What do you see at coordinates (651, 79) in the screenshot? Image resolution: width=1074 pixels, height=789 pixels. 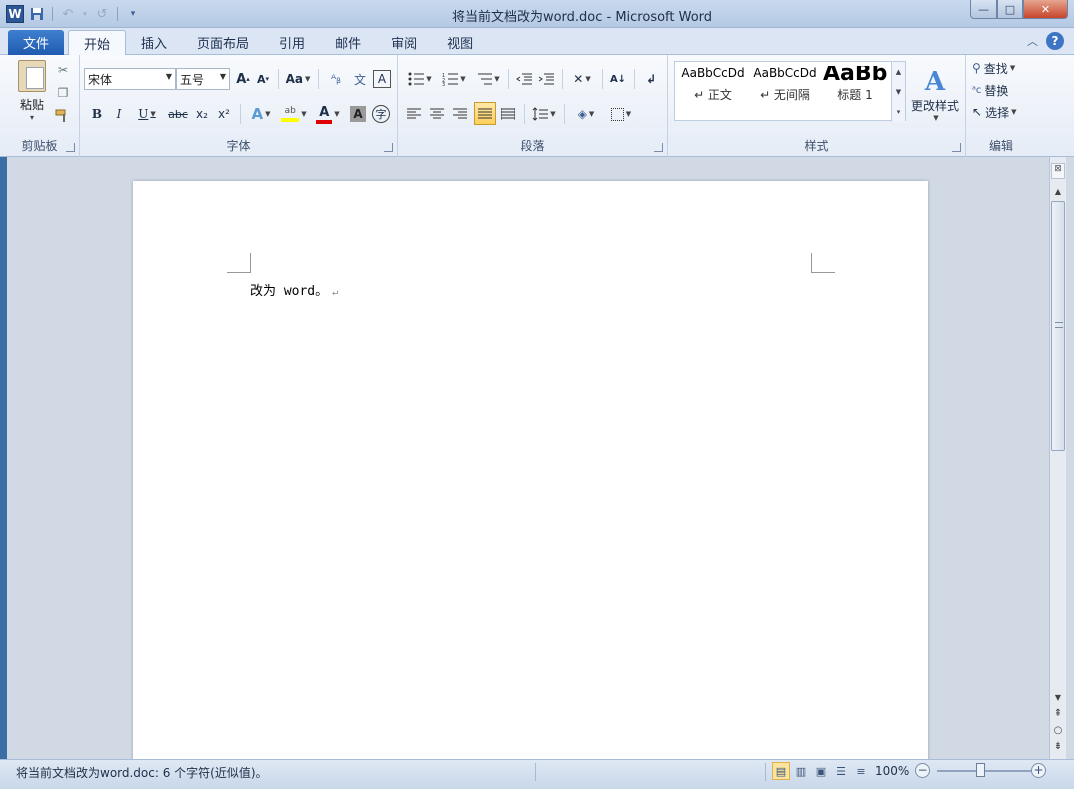 I see `show-marks-icon: ↲` at bounding box center [651, 79].